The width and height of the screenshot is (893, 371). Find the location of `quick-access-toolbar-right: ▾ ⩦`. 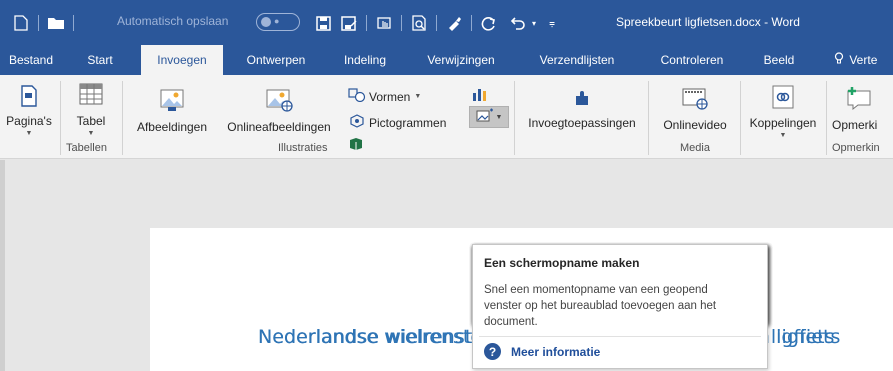

quick-access-toolbar-right: ▾ ⩦ is located at coordinates (436, 23).